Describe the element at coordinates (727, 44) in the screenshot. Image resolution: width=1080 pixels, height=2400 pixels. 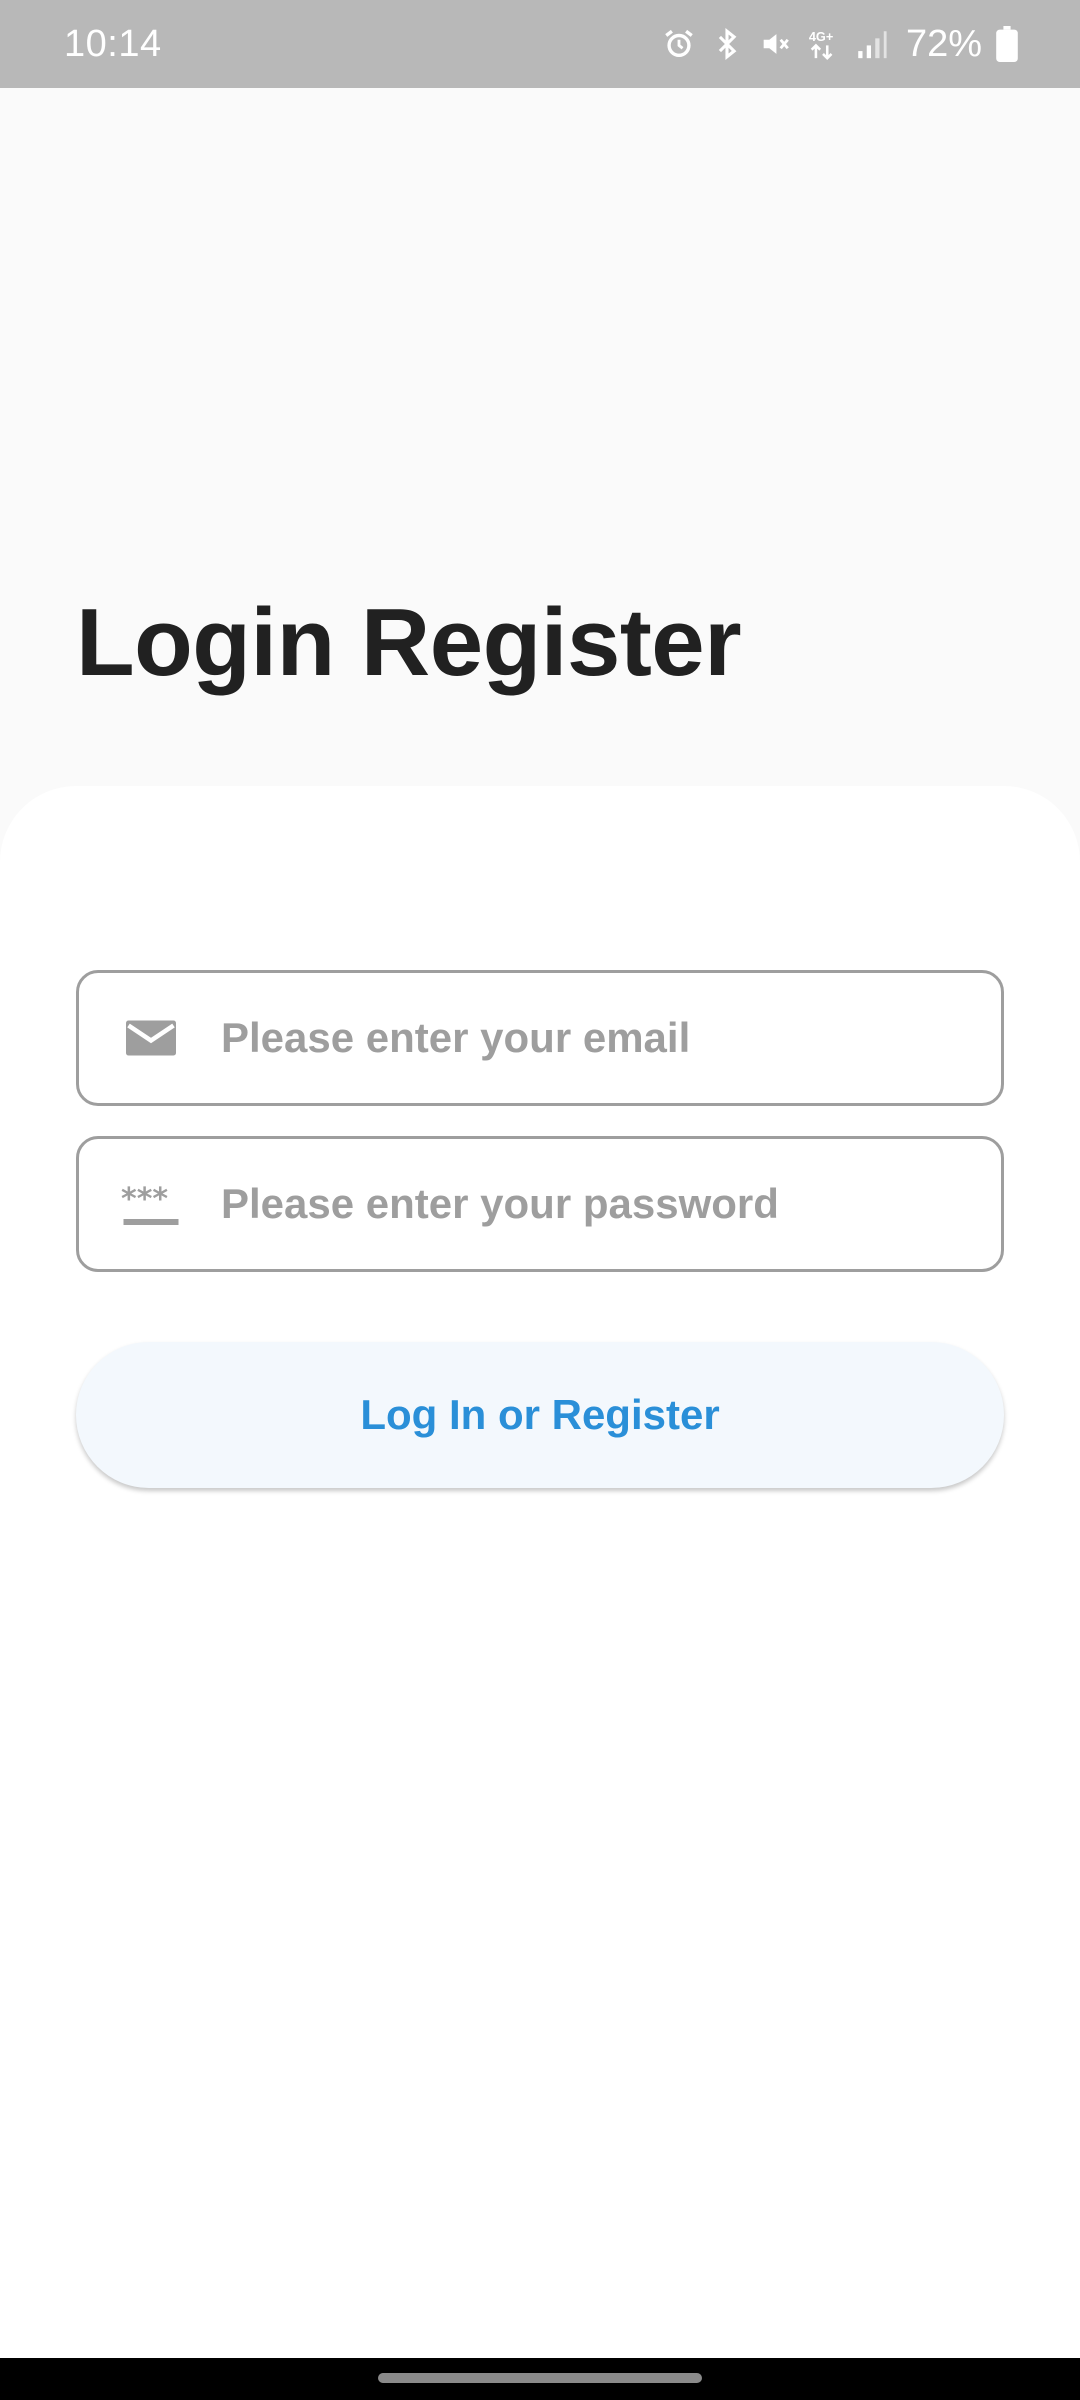
I see `bluetooth-icon` at that location.